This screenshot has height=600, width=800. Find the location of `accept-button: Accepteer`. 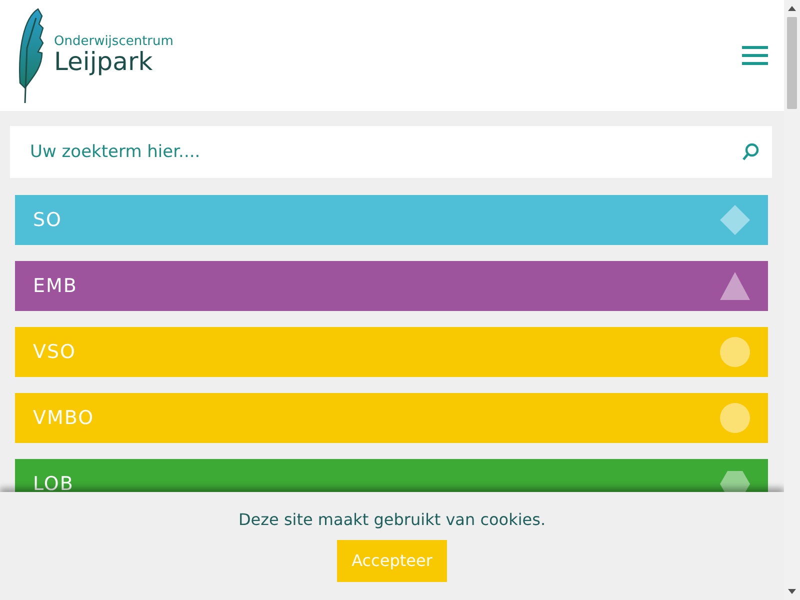

accept-button: Accepteer is located at coordinates (392, 561).